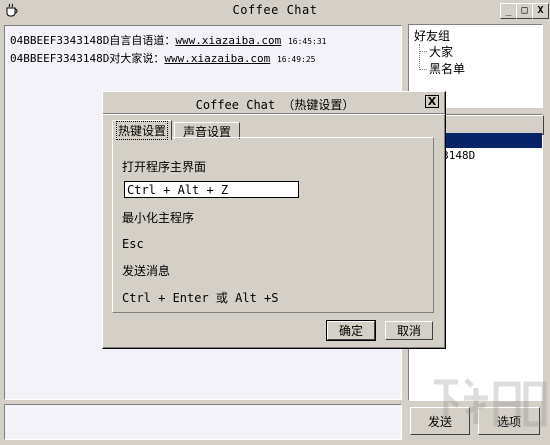 The image size is (550, 445). I want to click on window-title: Coffee Chat, so click(275, 10).